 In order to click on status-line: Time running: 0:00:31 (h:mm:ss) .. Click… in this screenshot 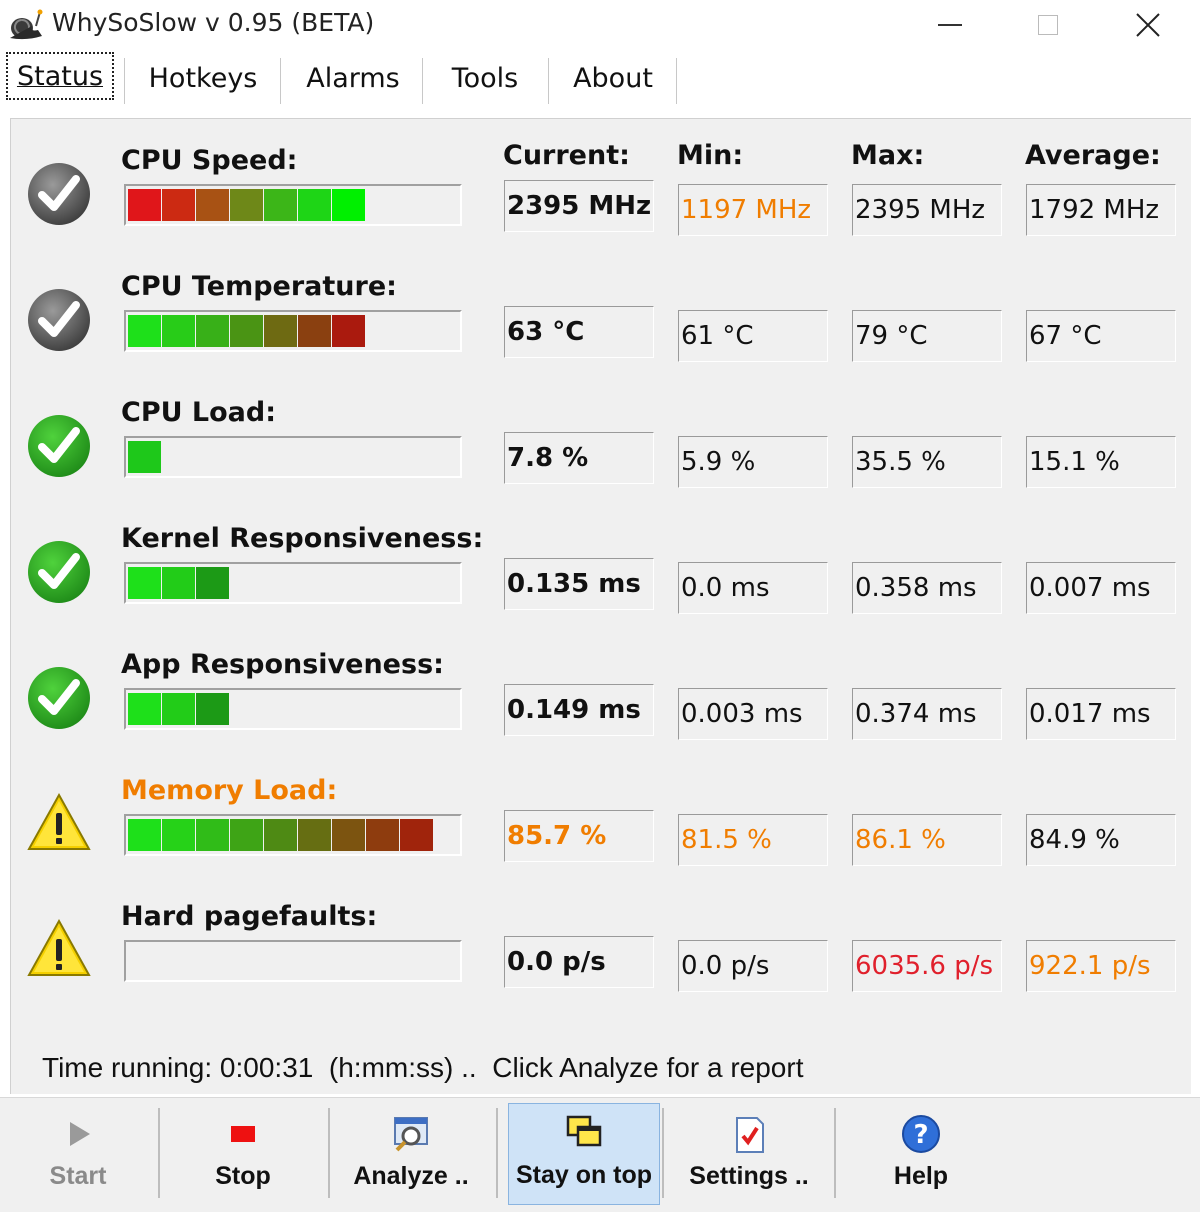, I will do `click(423, 1067)`.